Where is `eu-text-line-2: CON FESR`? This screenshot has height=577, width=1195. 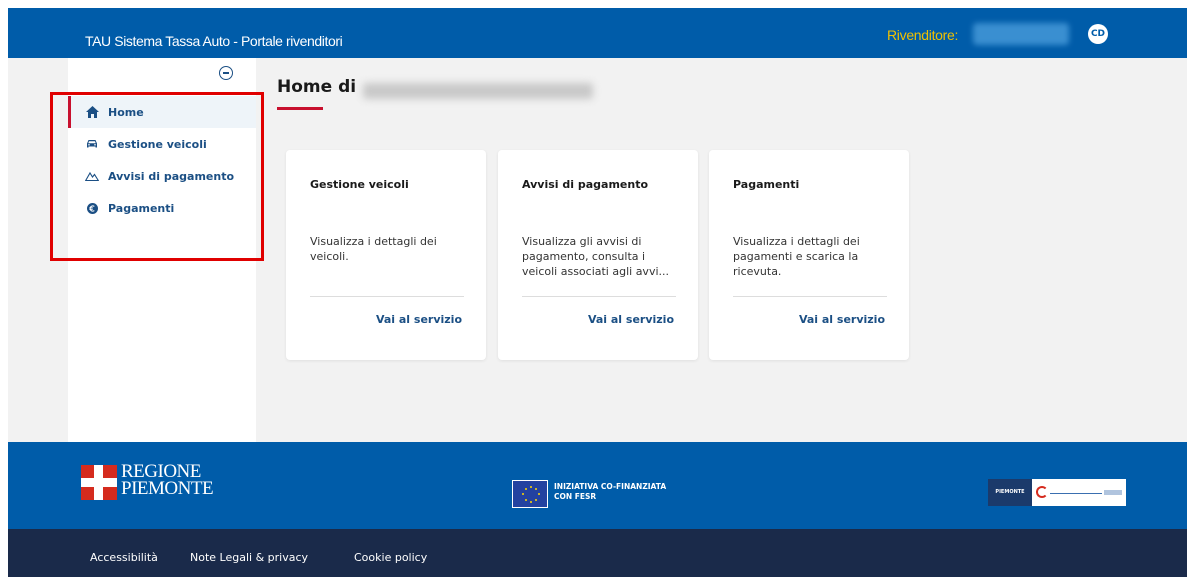 eu-text-line-2: CON FESR is located at coordinates (575, 496).